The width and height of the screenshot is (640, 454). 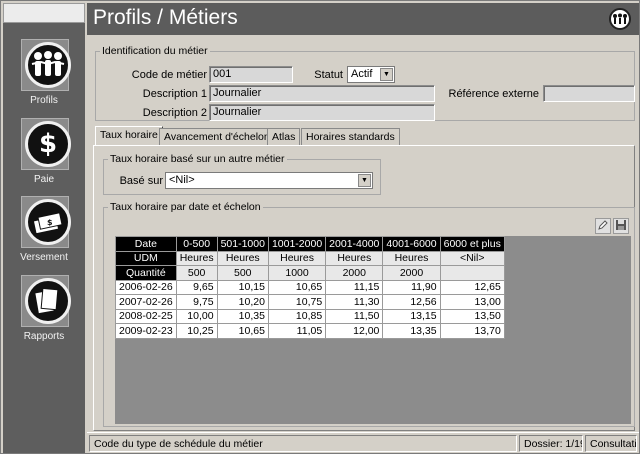 I want to click on sidebar-item-label: Profils, so click(x=44, y=100).